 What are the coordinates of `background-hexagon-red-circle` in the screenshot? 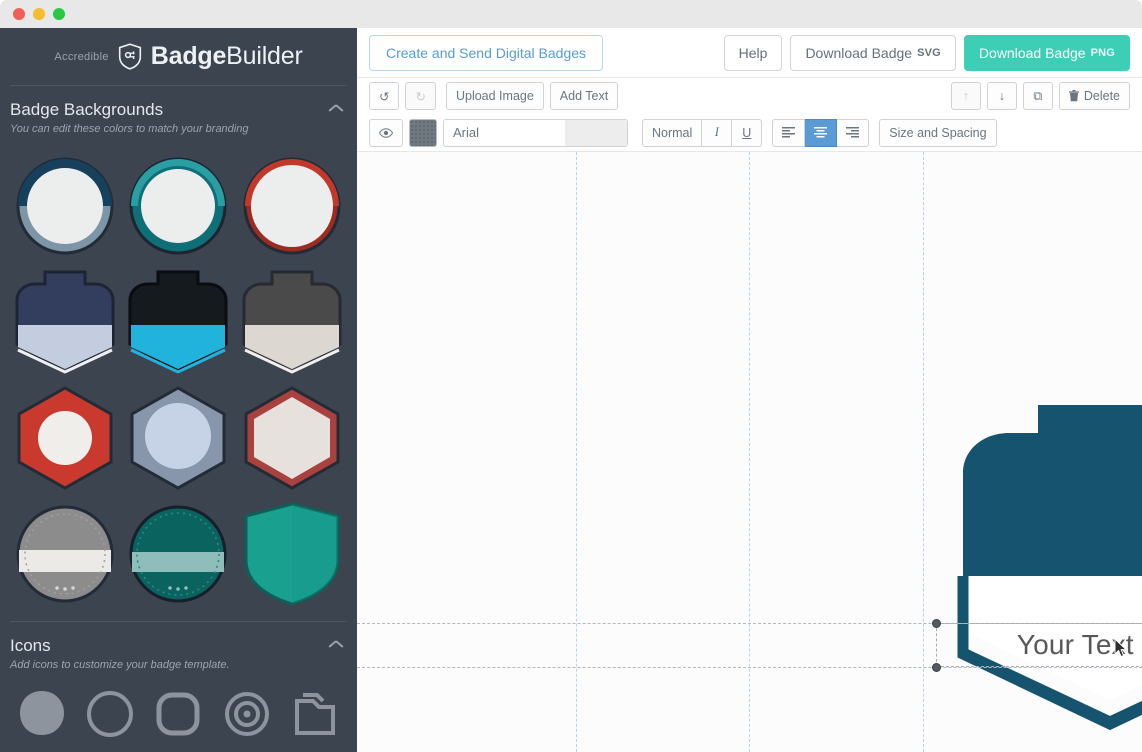 It's located at (65, 438).